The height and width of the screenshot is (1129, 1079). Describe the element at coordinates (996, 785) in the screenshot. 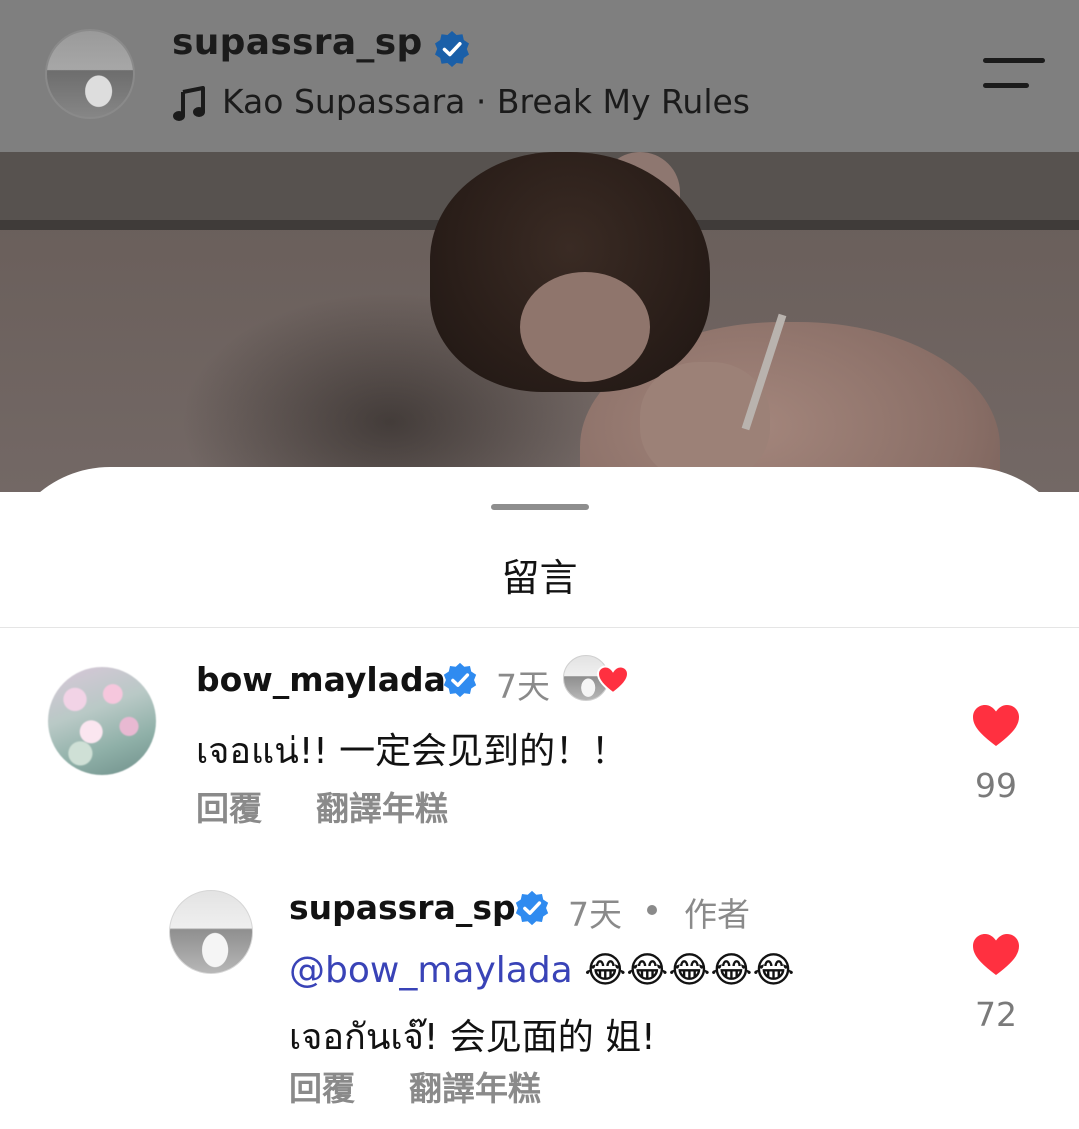

I see `like-count: 99` at that location.